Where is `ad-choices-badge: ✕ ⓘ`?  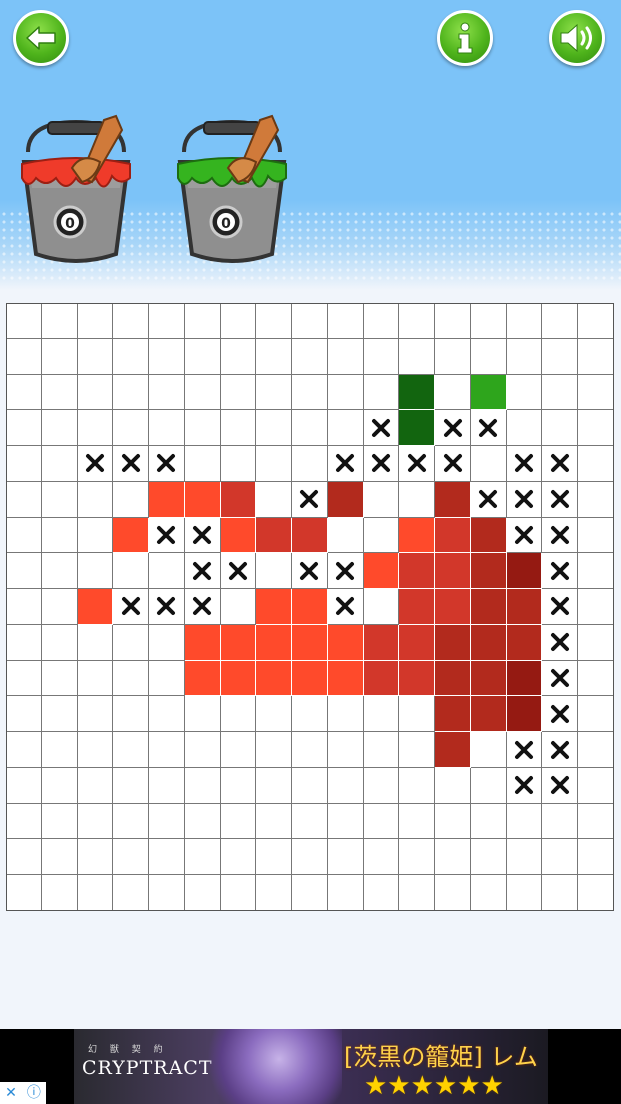
ad-choices-badge: ✕ ⓘ is located at coordinates (23, 1093).